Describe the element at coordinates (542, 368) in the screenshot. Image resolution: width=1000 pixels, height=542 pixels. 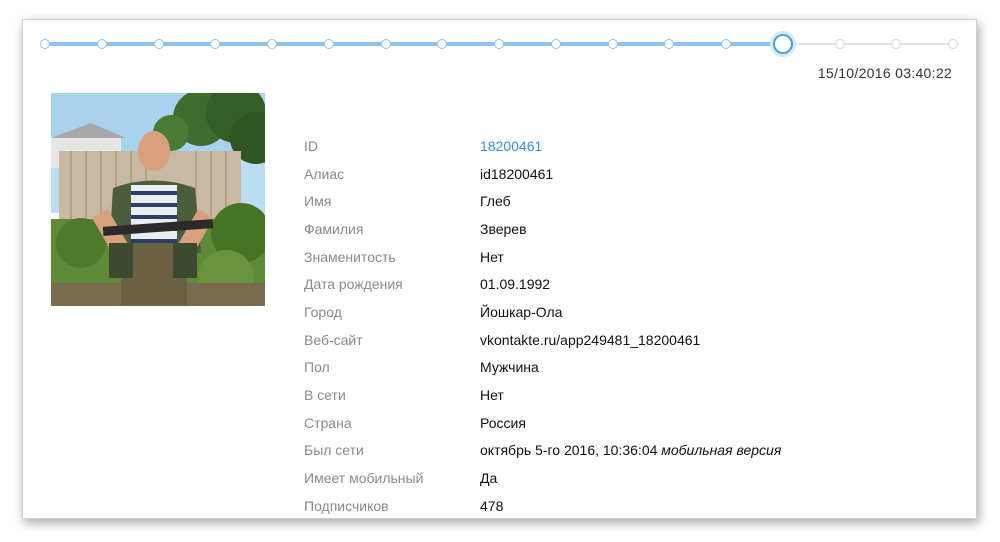
I see `profile-row: Пол Мужчина` at that location.